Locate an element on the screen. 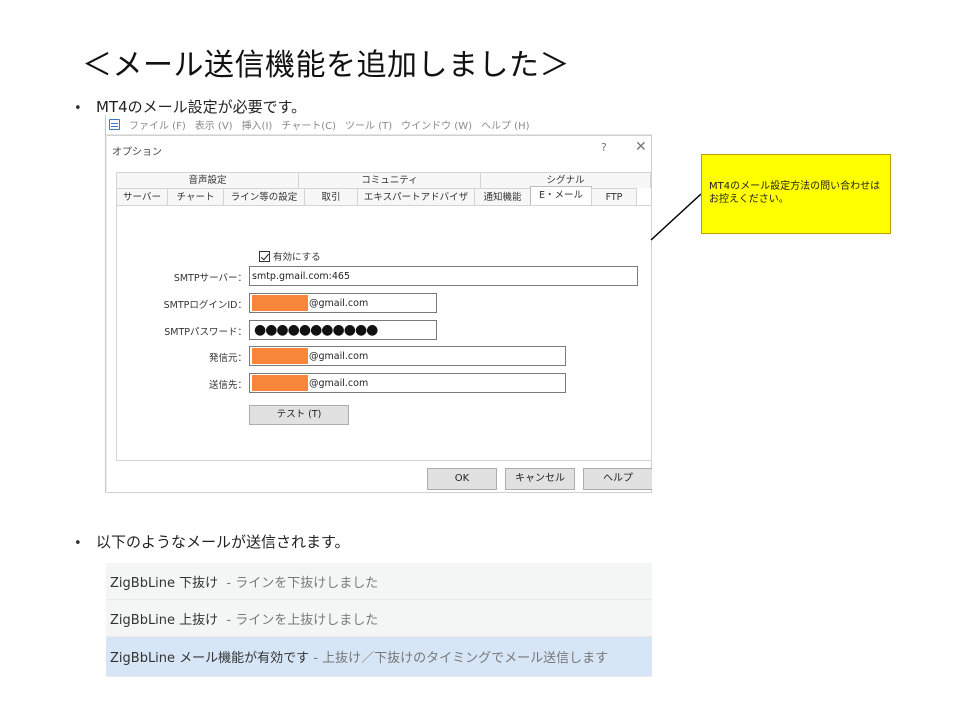 This screenshot has height=720, width=960. enable-email-row: 有効にする is located at coordinates (290, 256).